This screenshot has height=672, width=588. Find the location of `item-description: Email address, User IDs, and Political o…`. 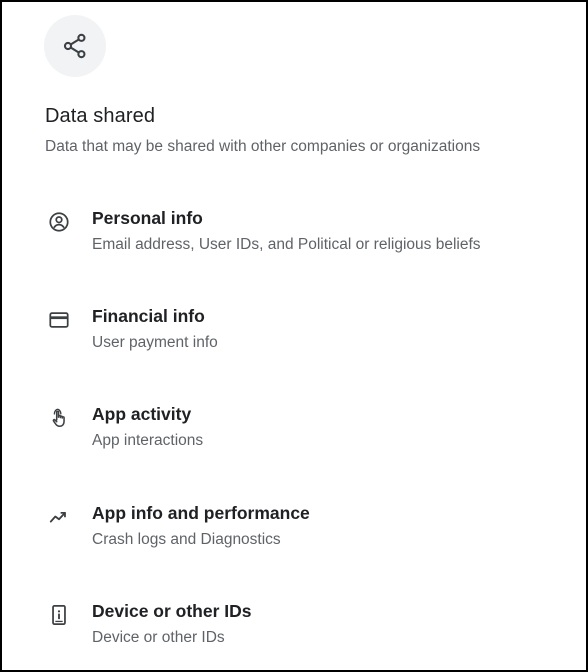

item-description: Email address, User IDs, and Political o… is located at coordinates (286, 244).